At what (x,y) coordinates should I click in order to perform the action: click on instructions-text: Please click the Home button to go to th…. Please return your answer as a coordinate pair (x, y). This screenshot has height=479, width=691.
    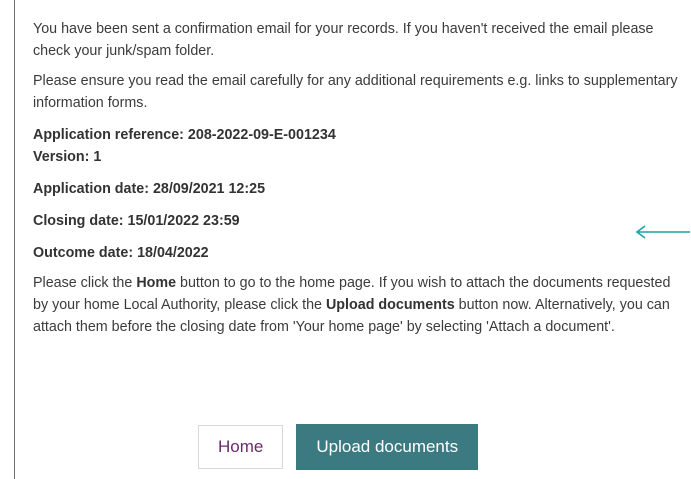
    Looking at the image, I should click on (353, 305).